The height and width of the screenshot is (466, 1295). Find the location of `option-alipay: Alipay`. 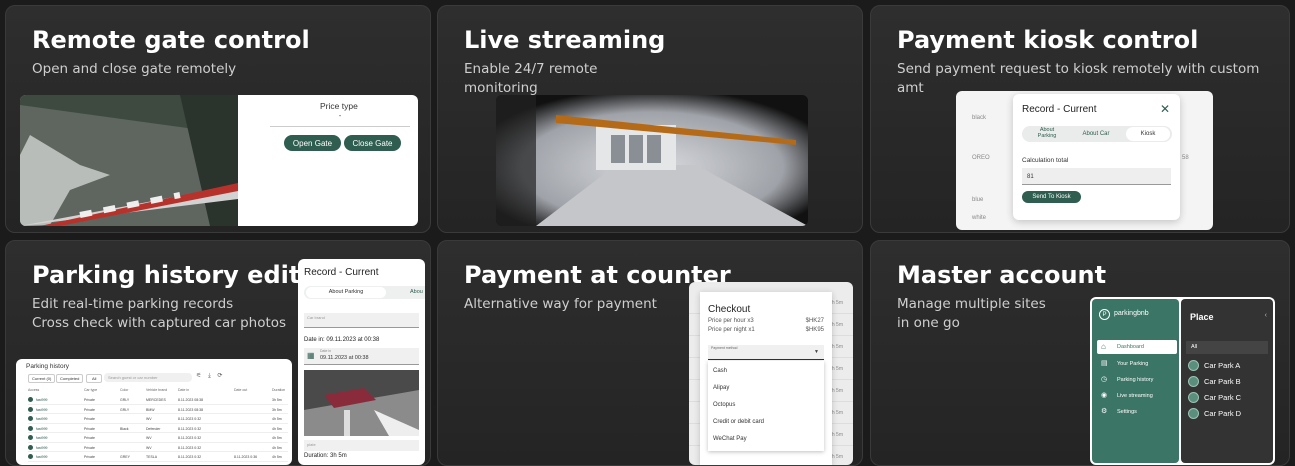

option-alipay: Alipay is located at coordinates (721, 388).